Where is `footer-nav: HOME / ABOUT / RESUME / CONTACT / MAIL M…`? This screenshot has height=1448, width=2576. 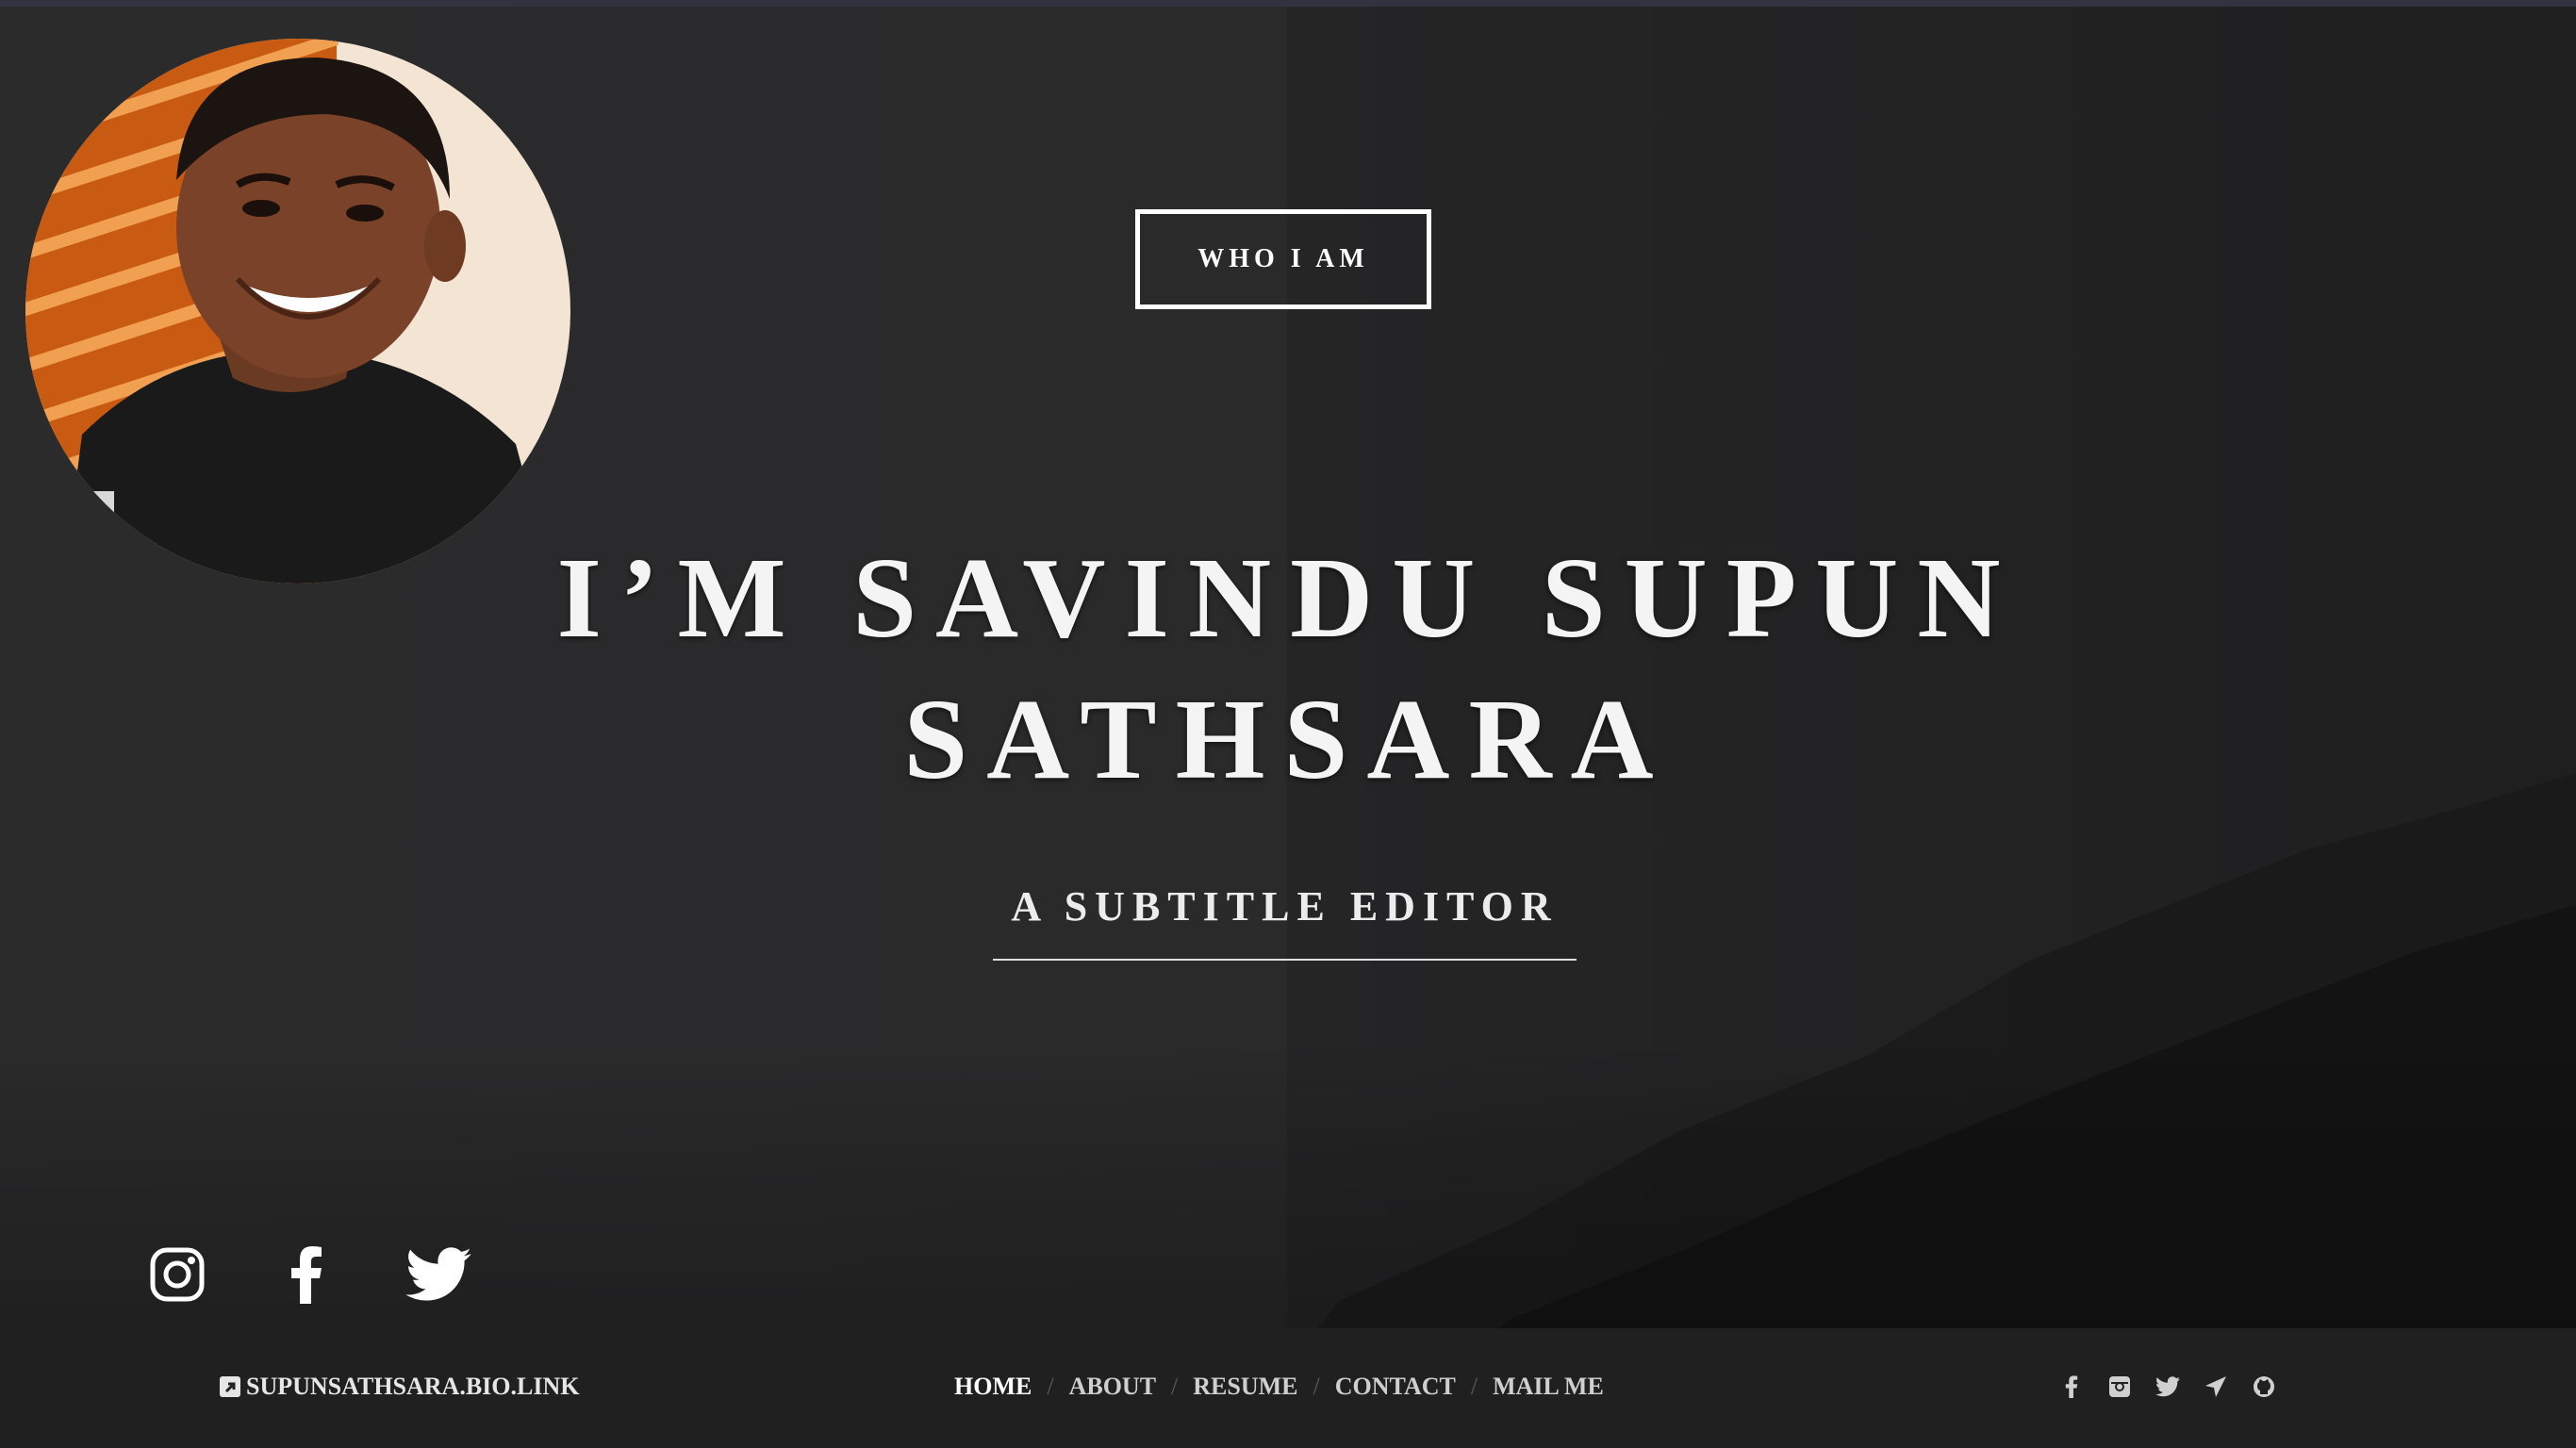 footer-nav: HOME / ABOUT / RESUME / CONTACT / MAIL M… is located at coordinates (1279, 1387).